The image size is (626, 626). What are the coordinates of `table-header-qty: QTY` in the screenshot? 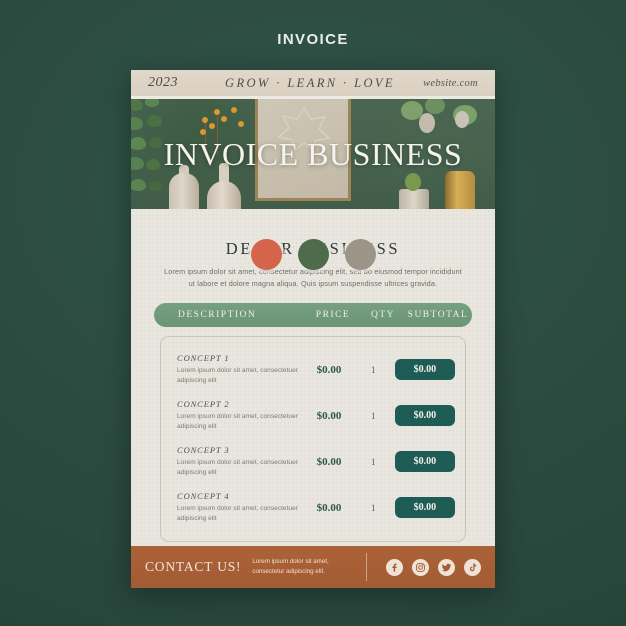 It's located at (383, 314).